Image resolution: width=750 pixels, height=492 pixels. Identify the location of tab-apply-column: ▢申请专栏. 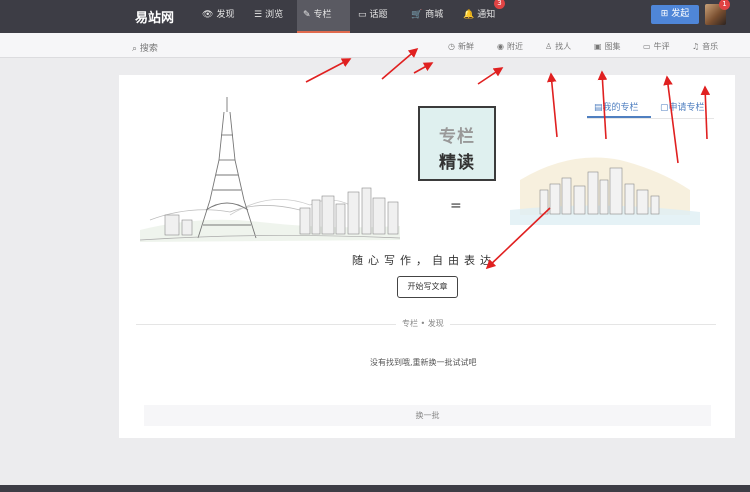
(682, 106).